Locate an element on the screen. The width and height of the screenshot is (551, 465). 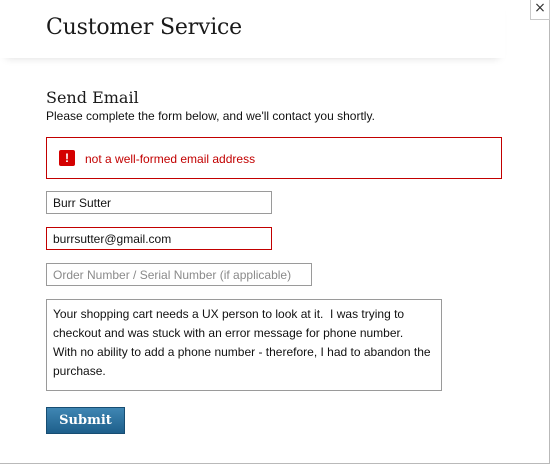
dialog-title: Customer Service is located at coordinates (144, 27).